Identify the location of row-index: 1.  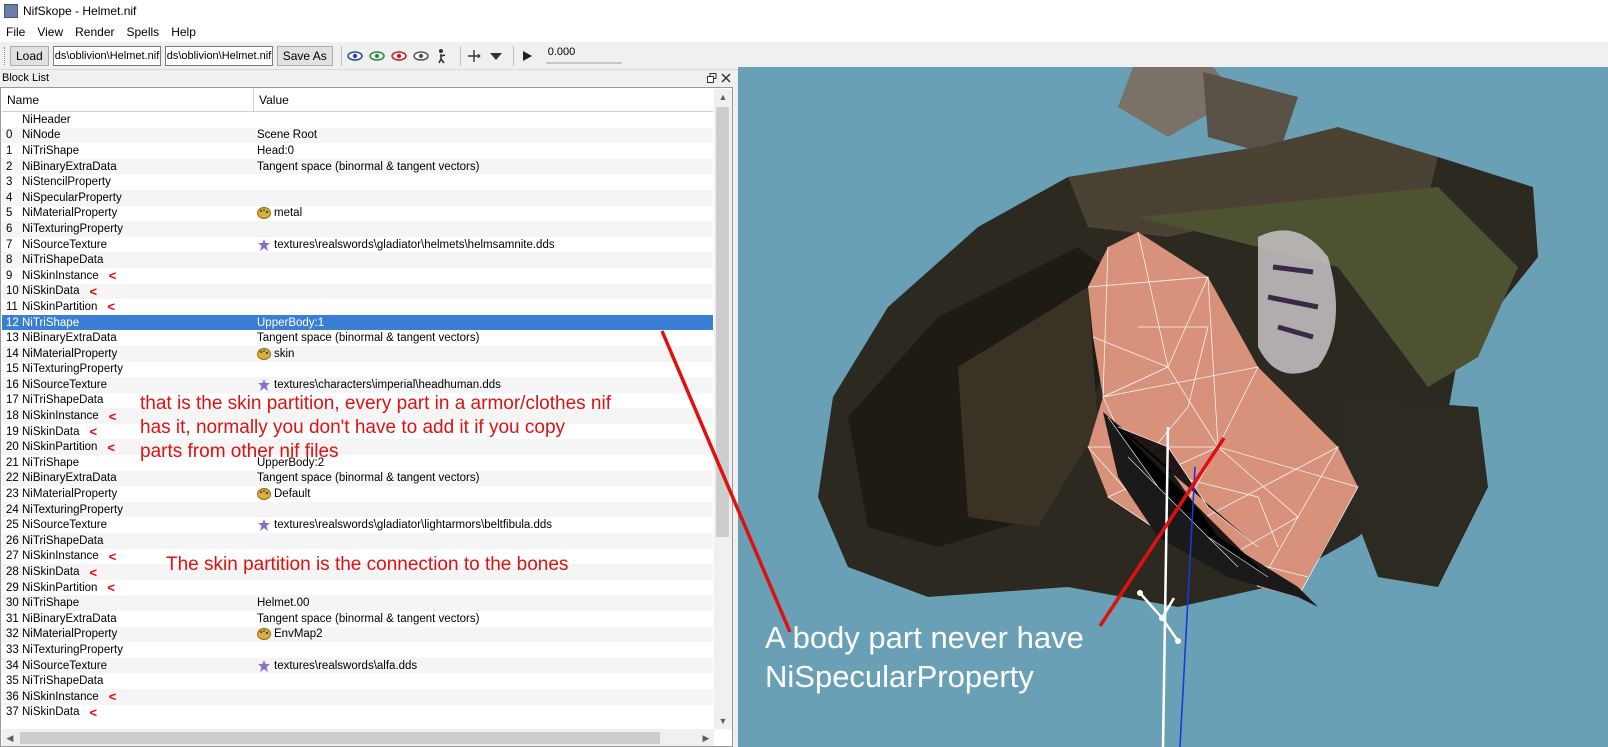
(9, 150).